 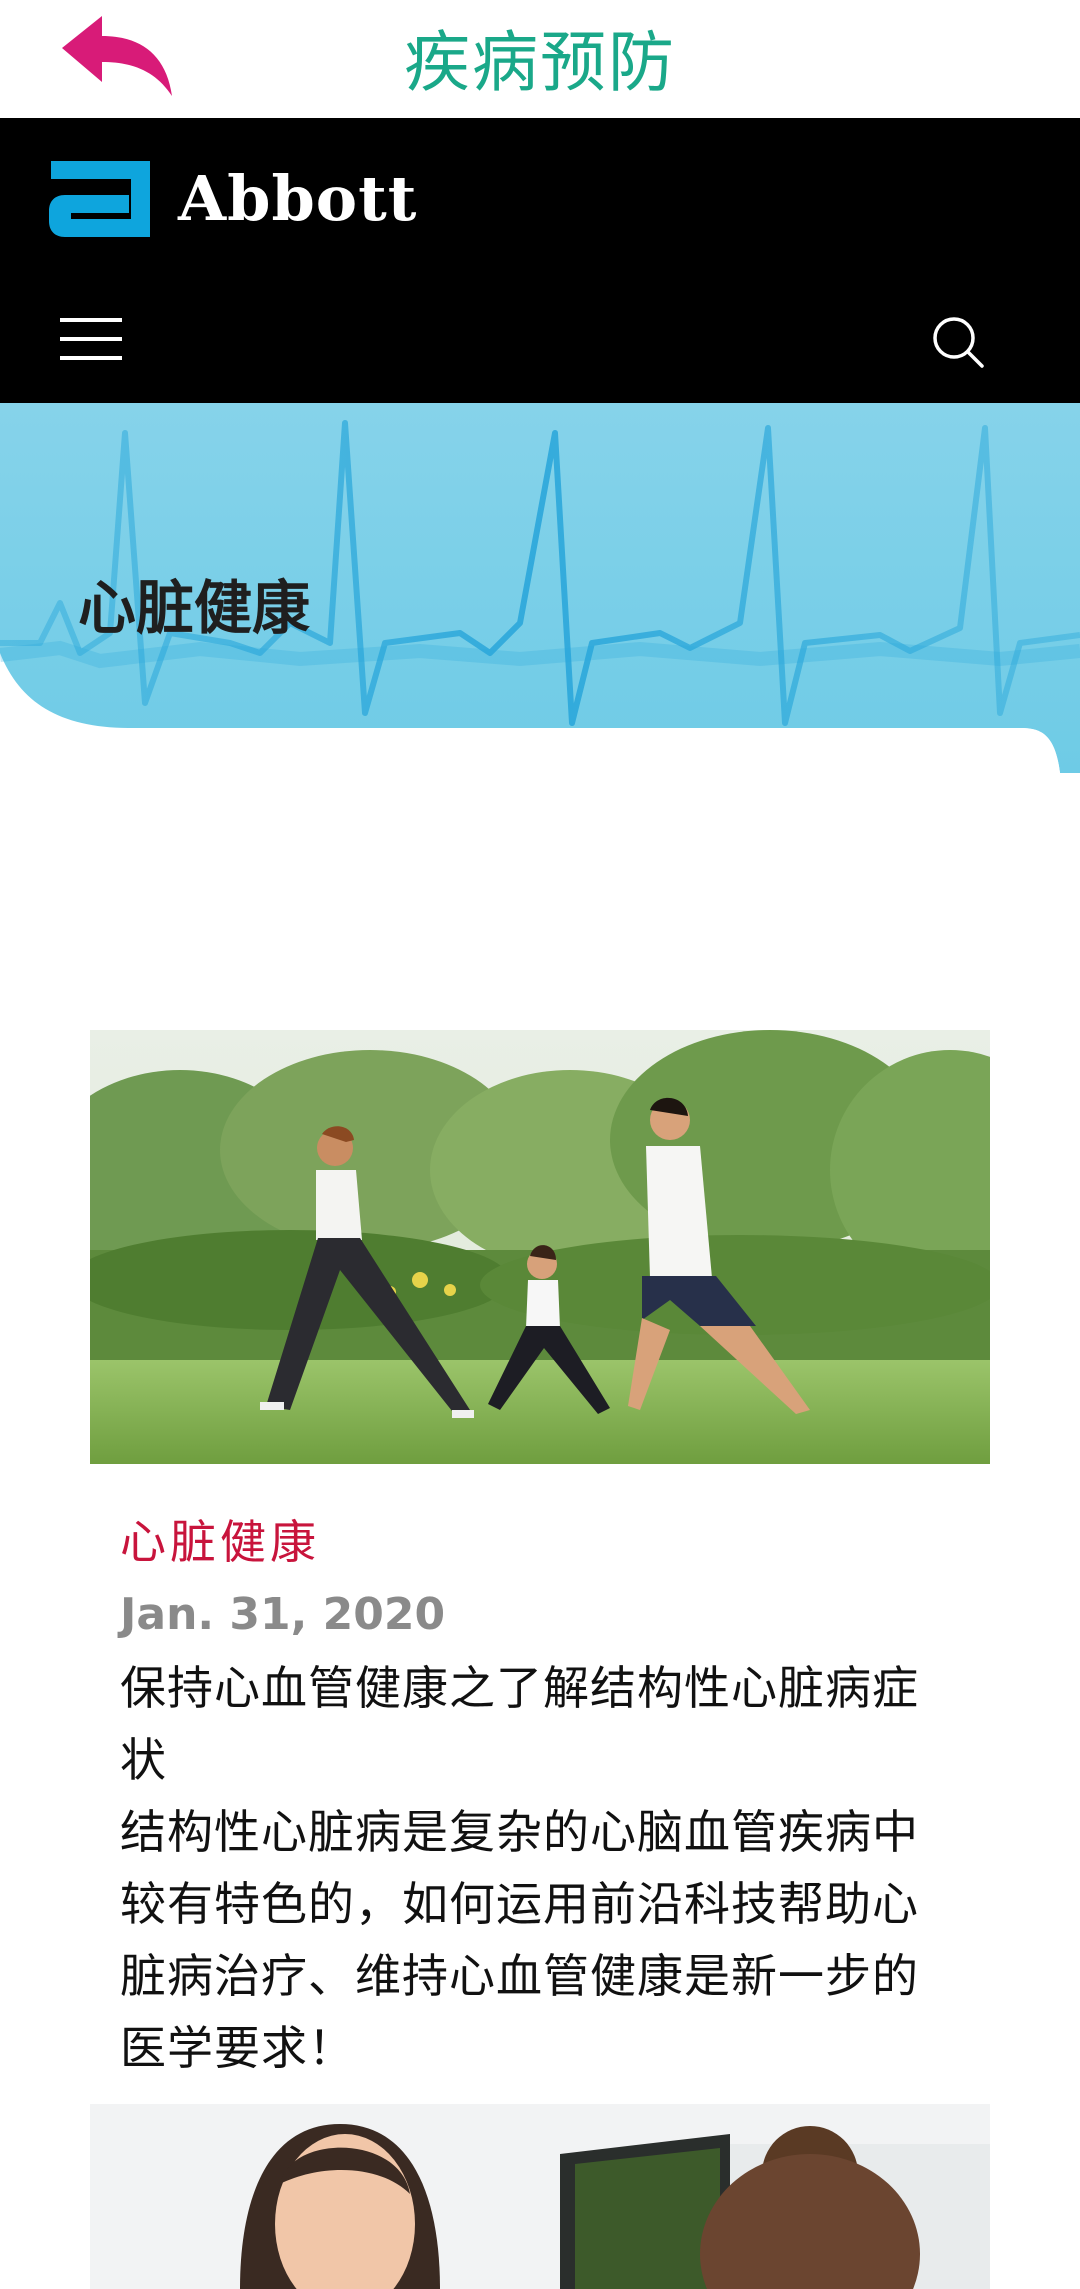 I want to click on hamburger-menu-icon, so click(x=91, y=320).